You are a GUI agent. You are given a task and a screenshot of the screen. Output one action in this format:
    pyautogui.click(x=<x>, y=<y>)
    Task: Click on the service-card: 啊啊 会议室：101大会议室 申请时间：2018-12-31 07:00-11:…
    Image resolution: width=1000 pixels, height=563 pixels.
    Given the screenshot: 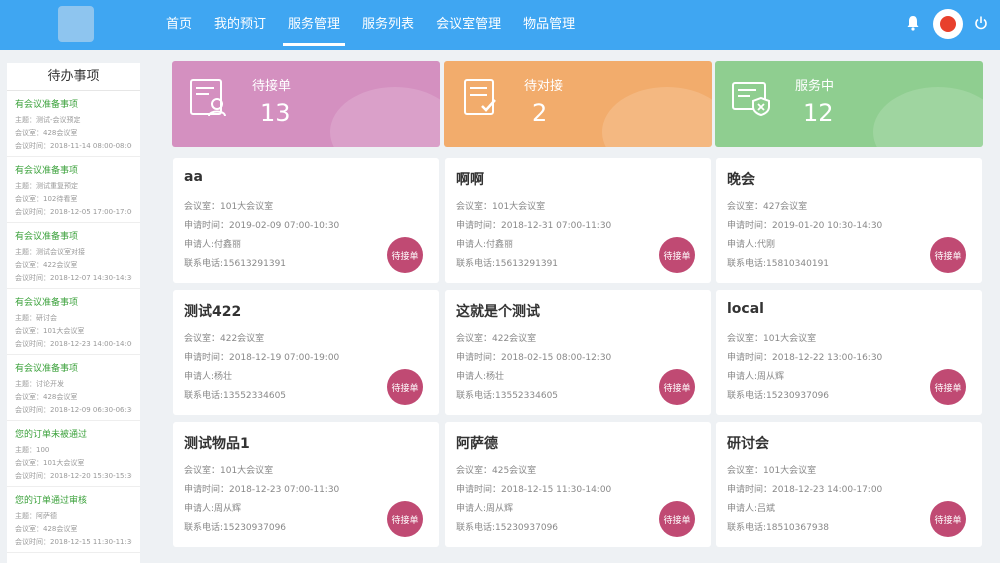 What is the action you would take?
    pyautogui.click(x=578, y=220)
    